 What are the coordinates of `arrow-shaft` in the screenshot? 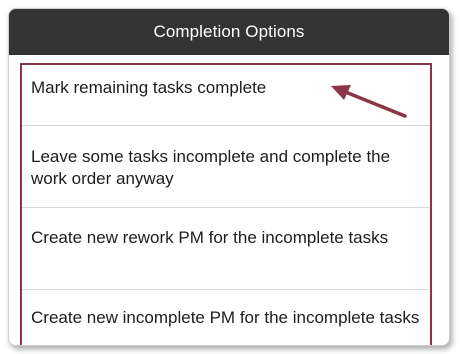 It's located at (374, 103).